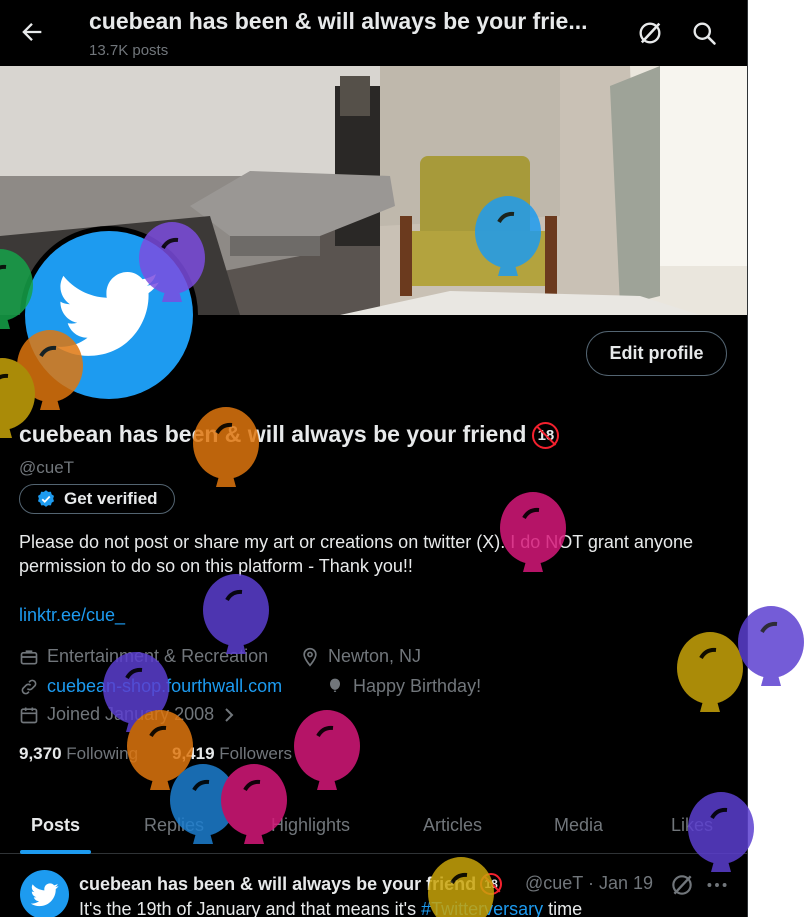 The width and height of the screenshot is (806, 917). I want to click on get-verified-button: Get verified, so click(97, 499).